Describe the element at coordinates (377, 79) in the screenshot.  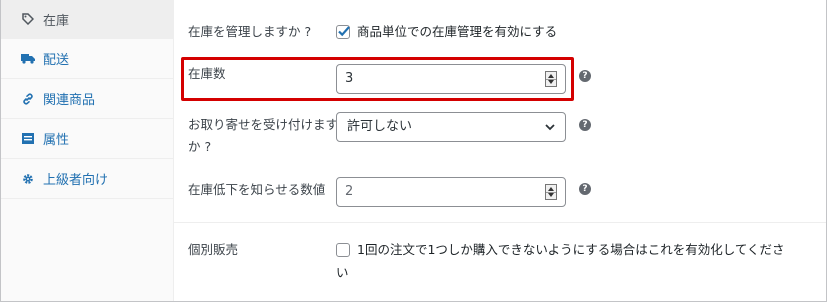
I see `highlight-box` at that location.